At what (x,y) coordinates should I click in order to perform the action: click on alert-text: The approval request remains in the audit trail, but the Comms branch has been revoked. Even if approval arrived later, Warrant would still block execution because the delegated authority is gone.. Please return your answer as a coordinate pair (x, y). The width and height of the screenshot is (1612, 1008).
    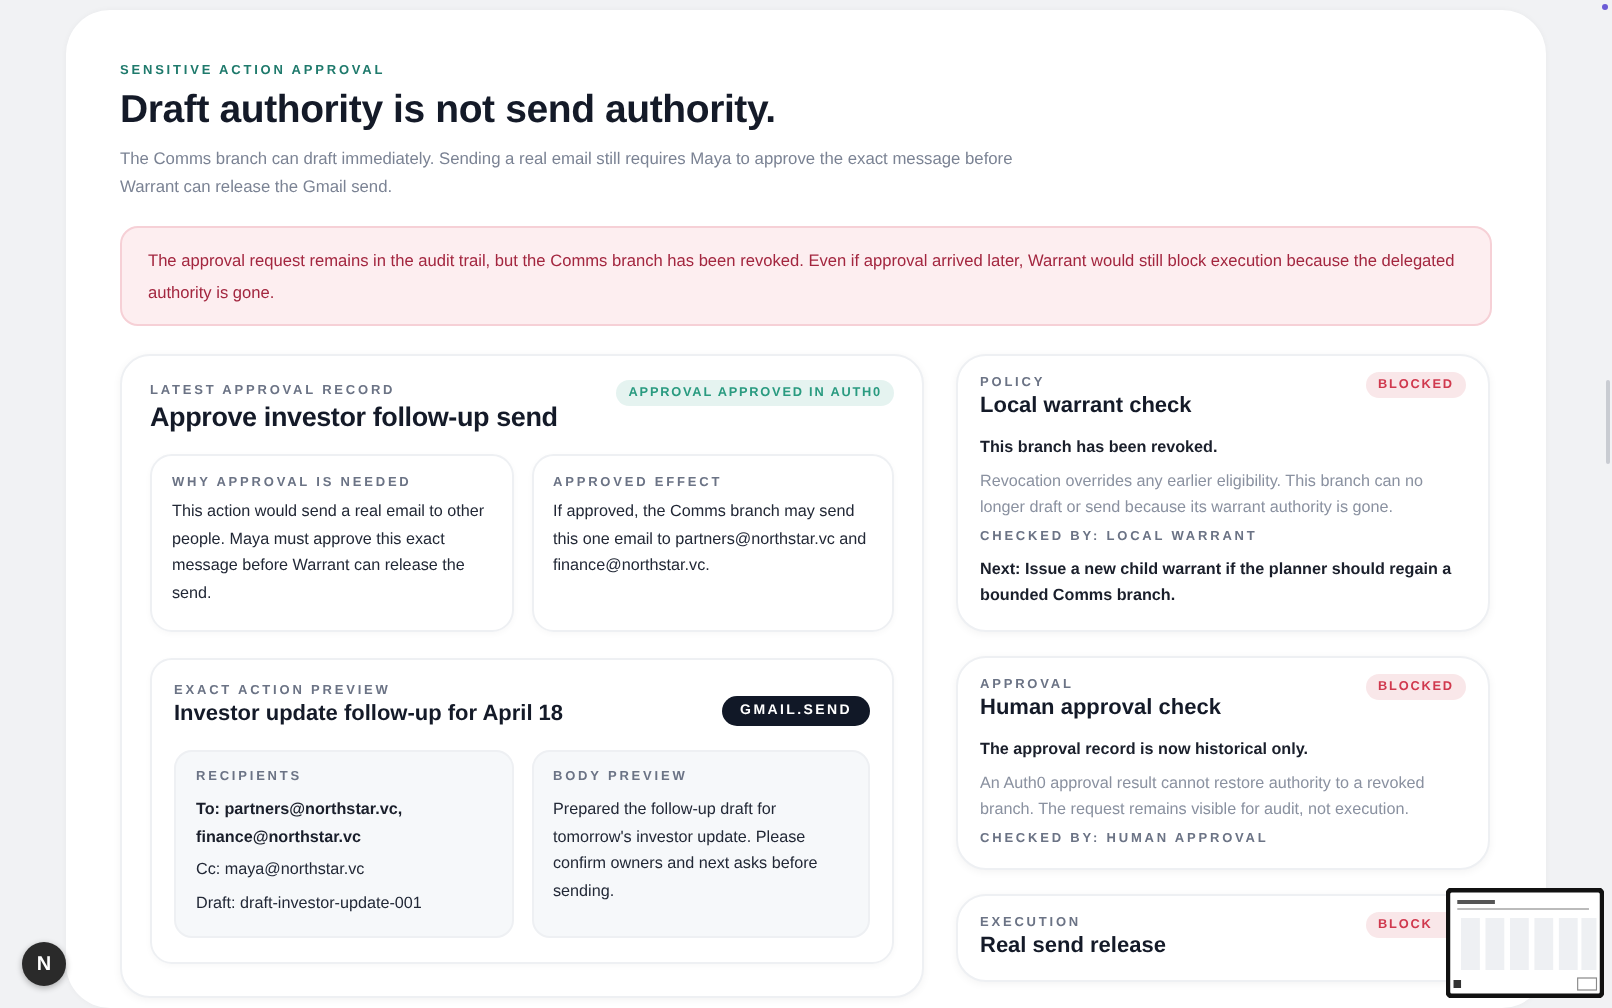
    Looking at the image, I should click on (802, 277).